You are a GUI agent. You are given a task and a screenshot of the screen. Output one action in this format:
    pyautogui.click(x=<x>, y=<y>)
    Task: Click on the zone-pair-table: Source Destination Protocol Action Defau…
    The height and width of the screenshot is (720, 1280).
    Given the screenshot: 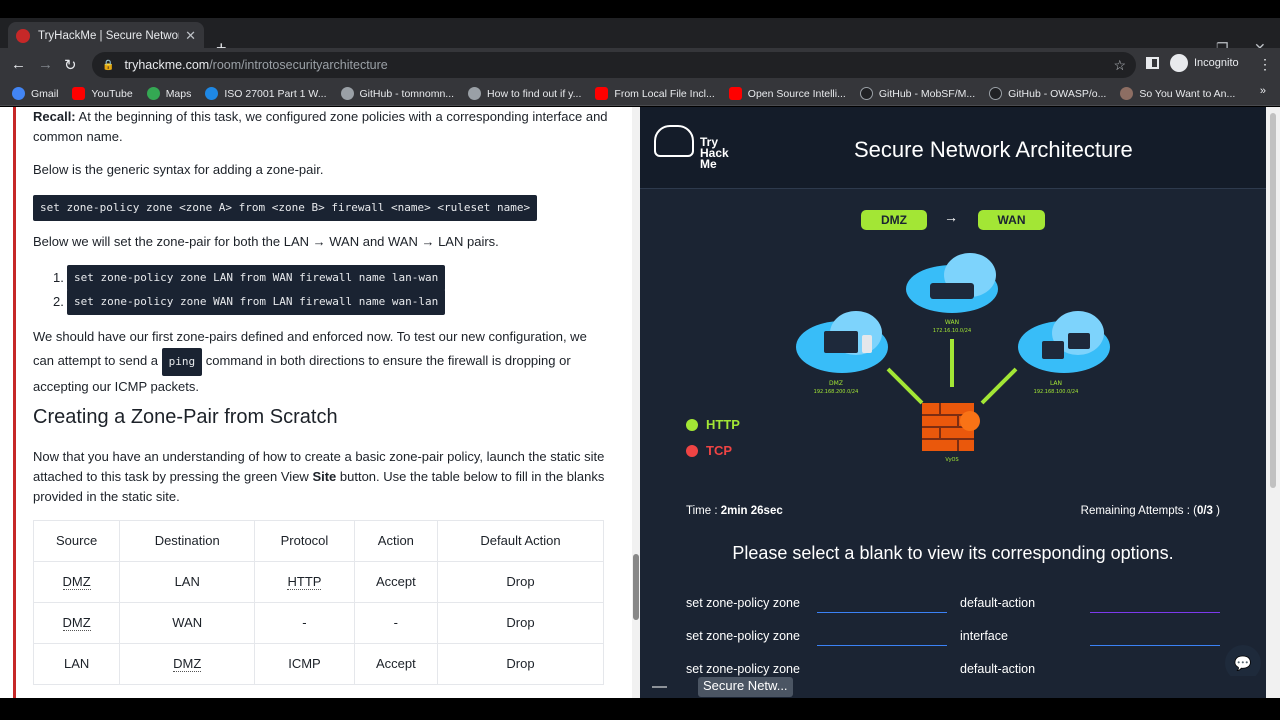 What is the action you would take?
    pyautogui.click(x=318, y=602)
    